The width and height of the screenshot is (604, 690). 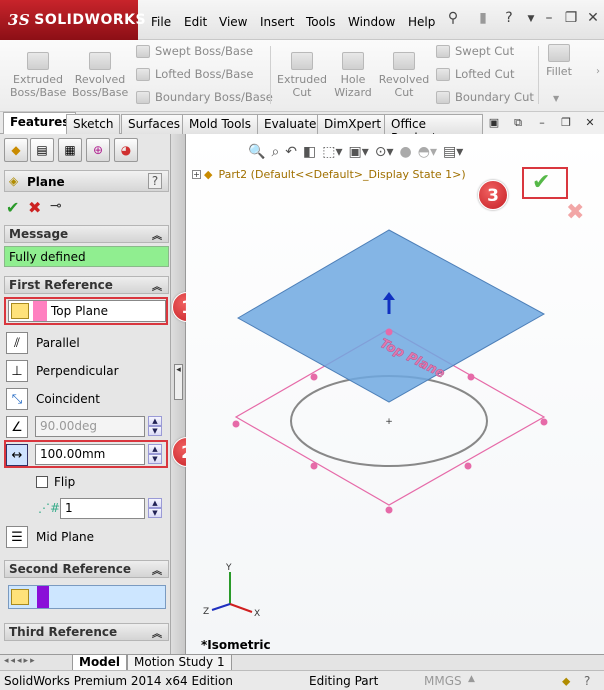 What do you see at coordinates (353, 75) in the screenshot?
I see `hole-wizard-button: Hole Wizard` at bounding box center [353, 75].